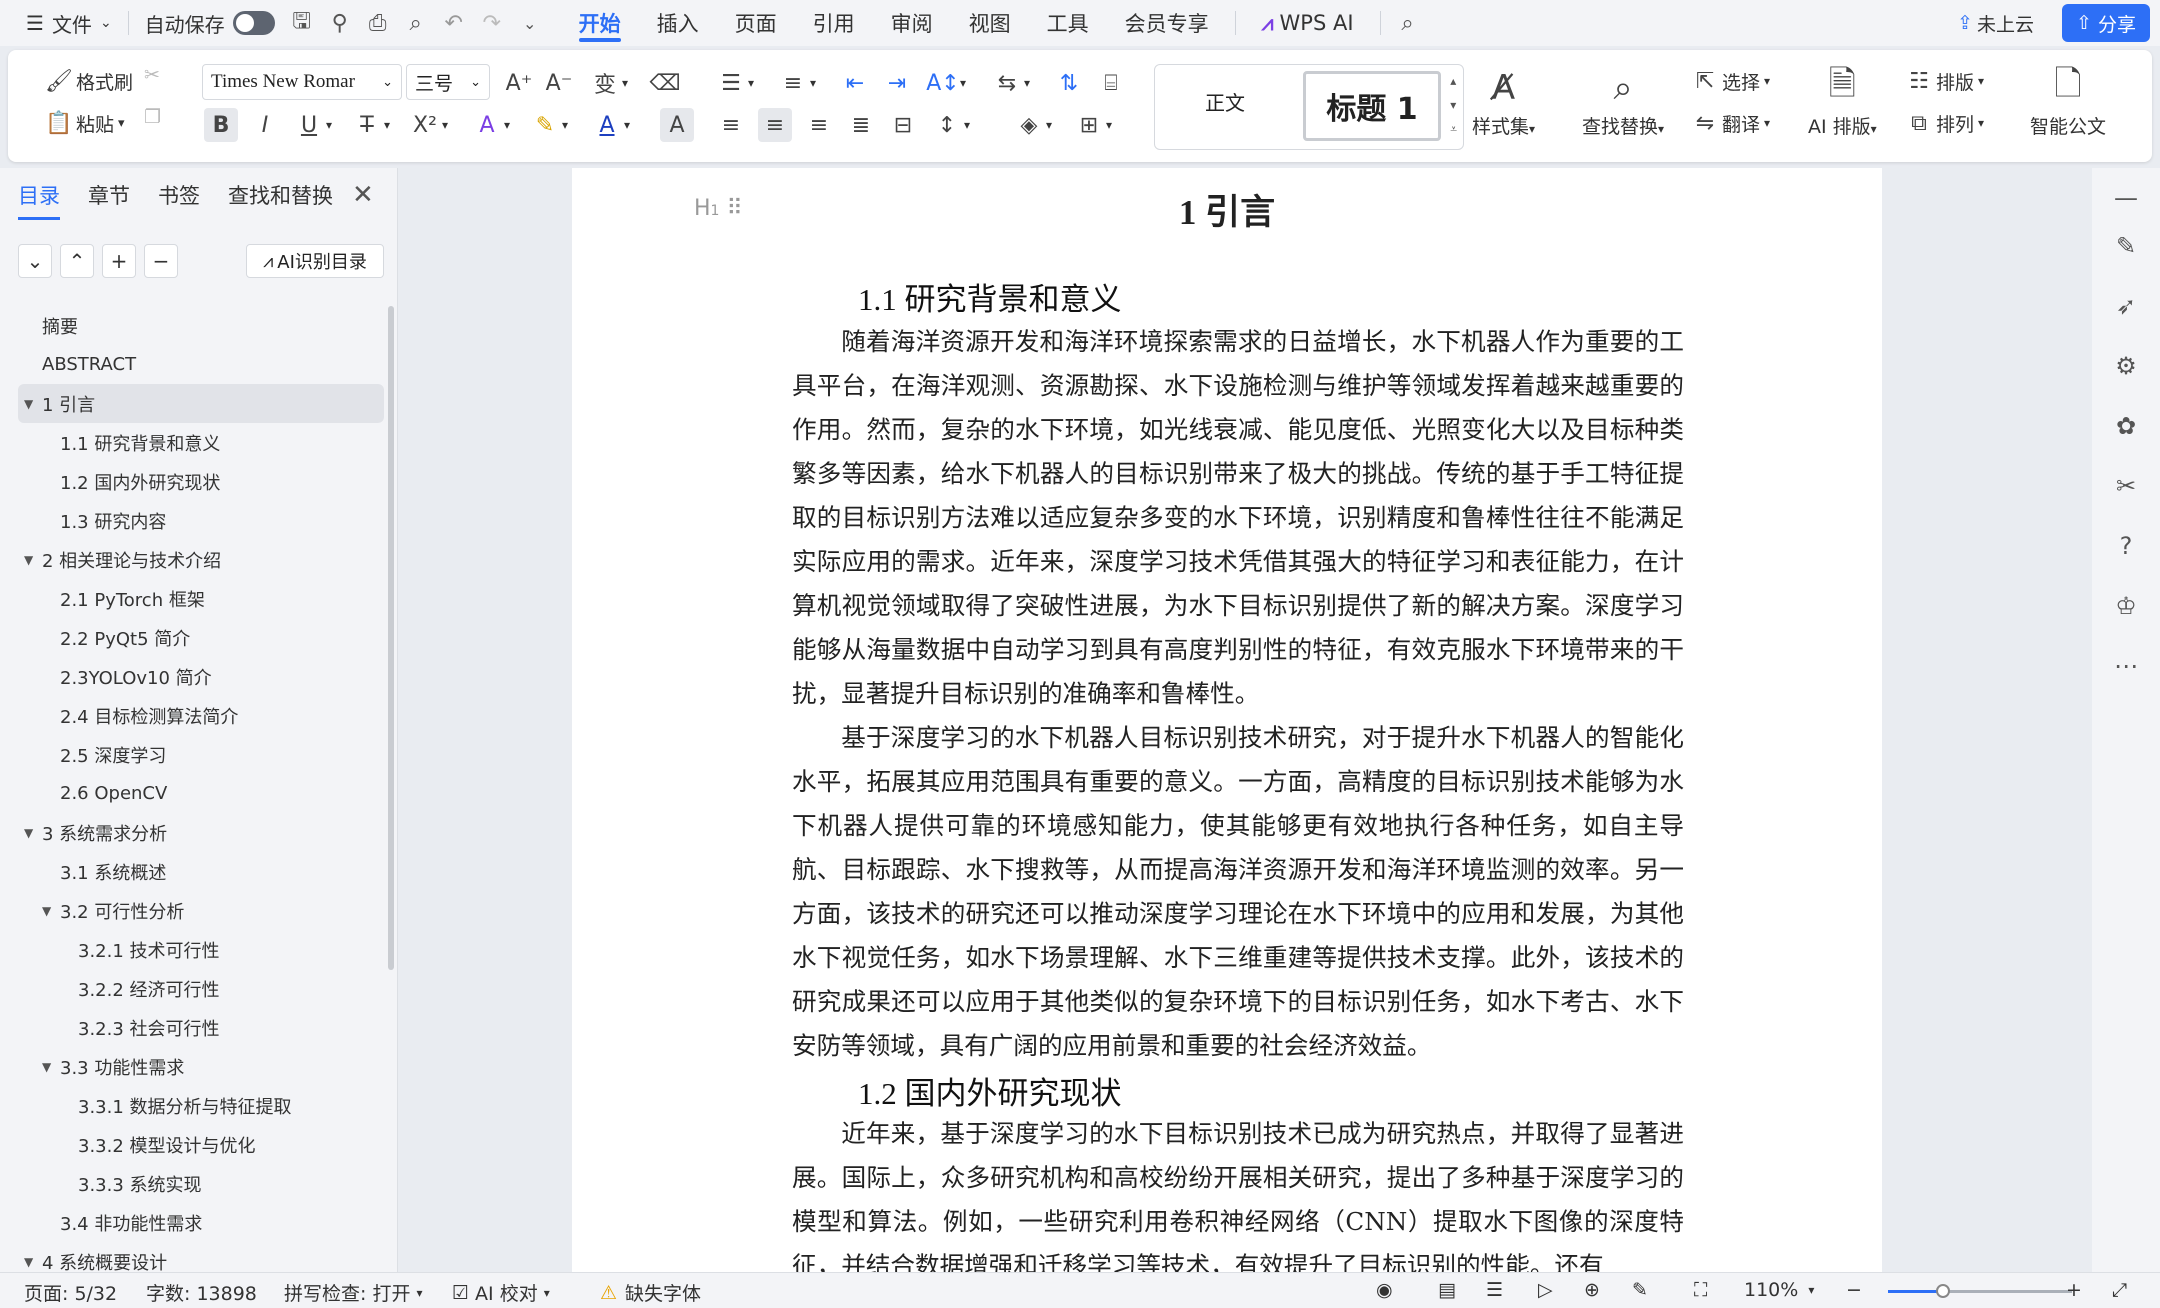 The height and width of the screenshot is (1308, 2160). Describe the element at coordinates (1227, 209) in the screenshot. I see `heading-1: 1 引言` at that location.